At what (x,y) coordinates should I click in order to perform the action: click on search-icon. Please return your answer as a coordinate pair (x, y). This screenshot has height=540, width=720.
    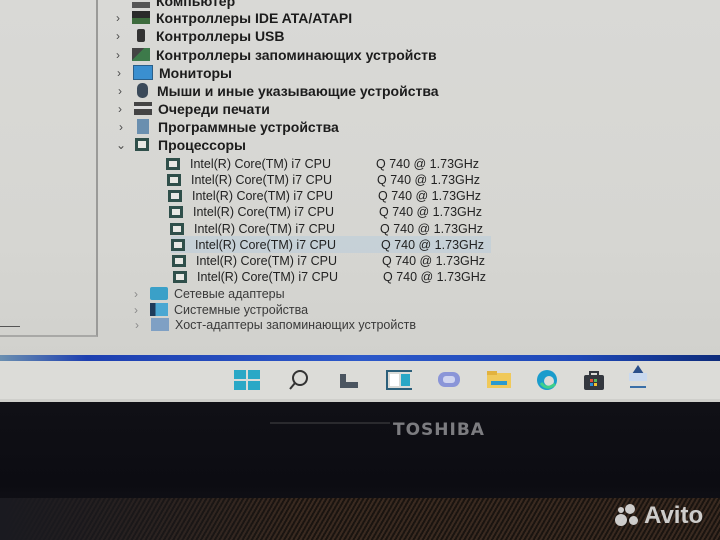
    Looking at the image, I should click on (299, 380).